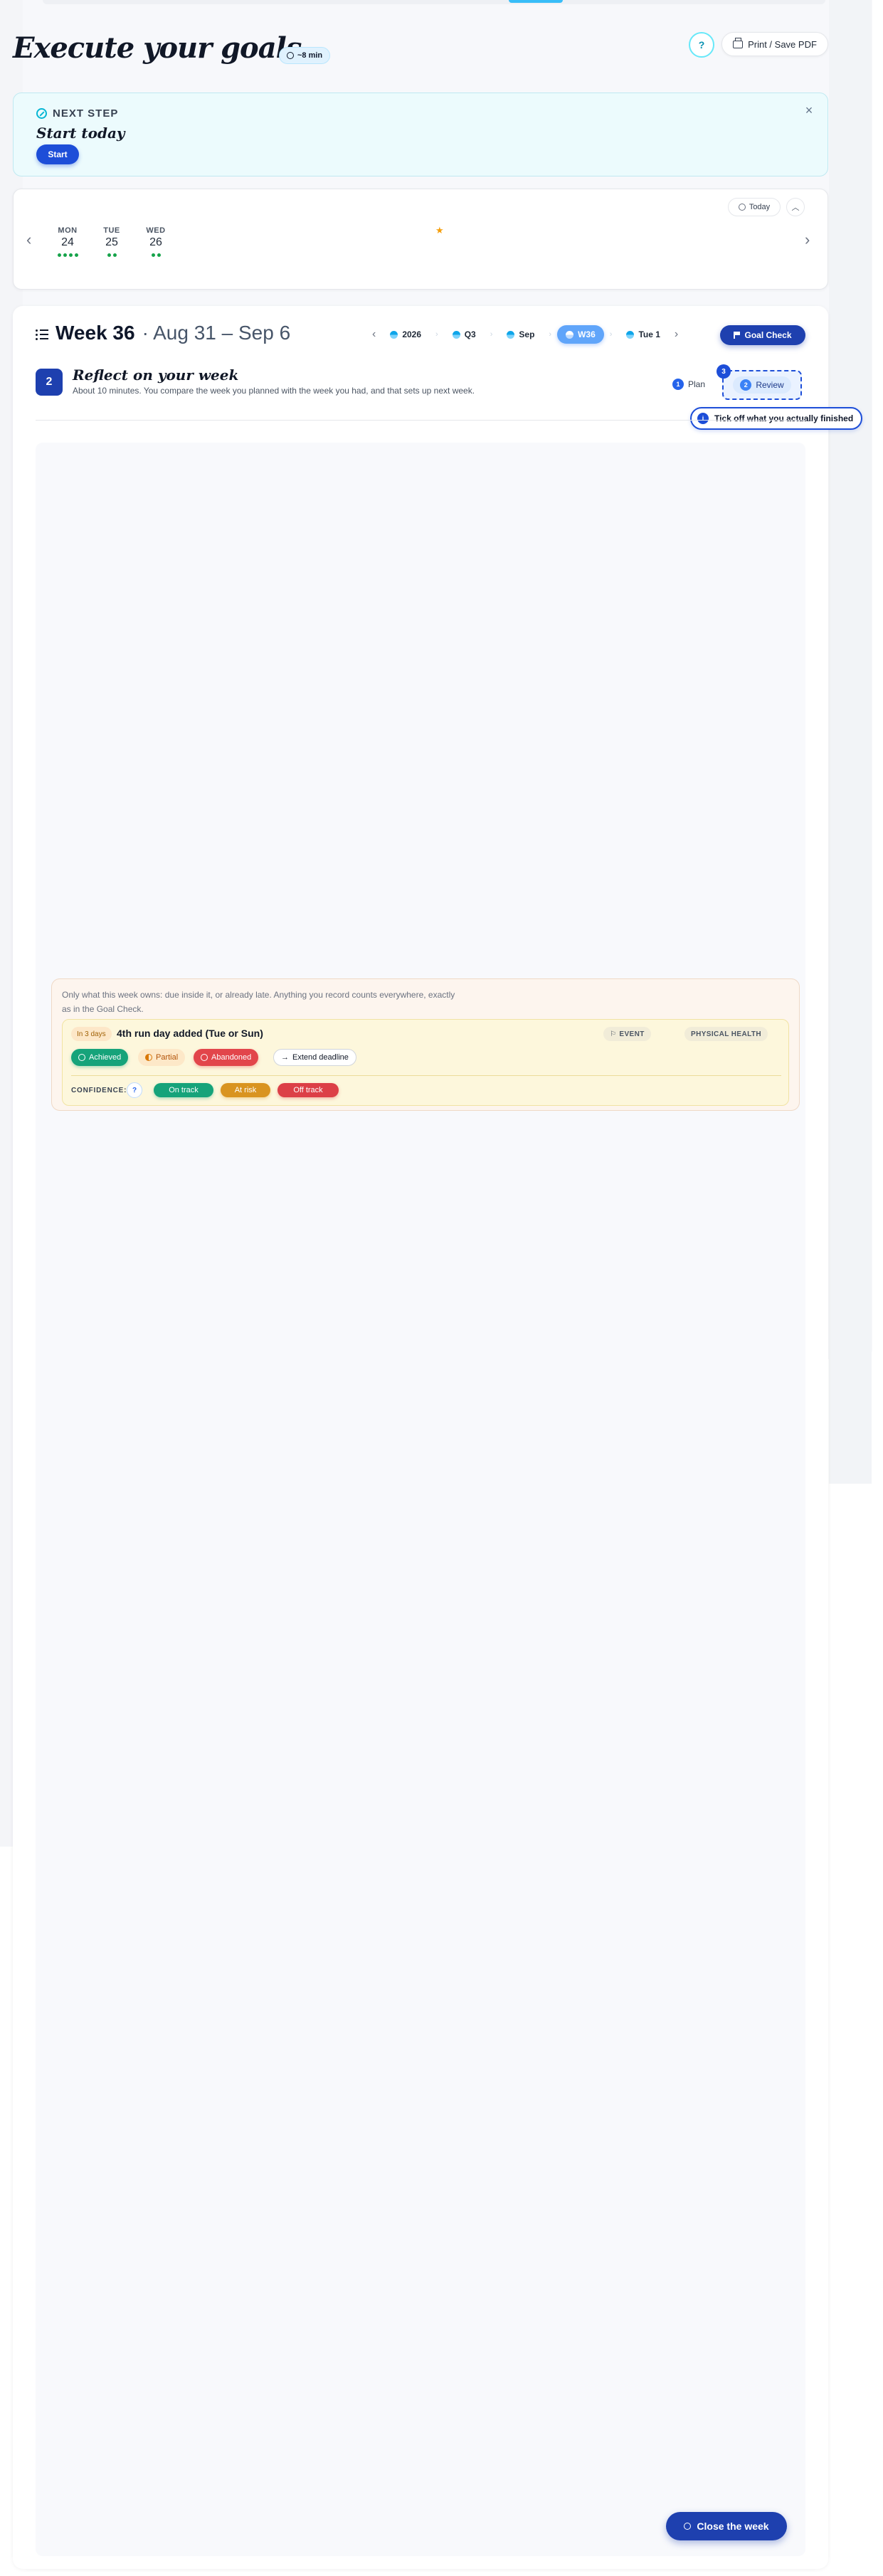  I want to click on tab-review-pill: 2 Review, so click(762, 385).